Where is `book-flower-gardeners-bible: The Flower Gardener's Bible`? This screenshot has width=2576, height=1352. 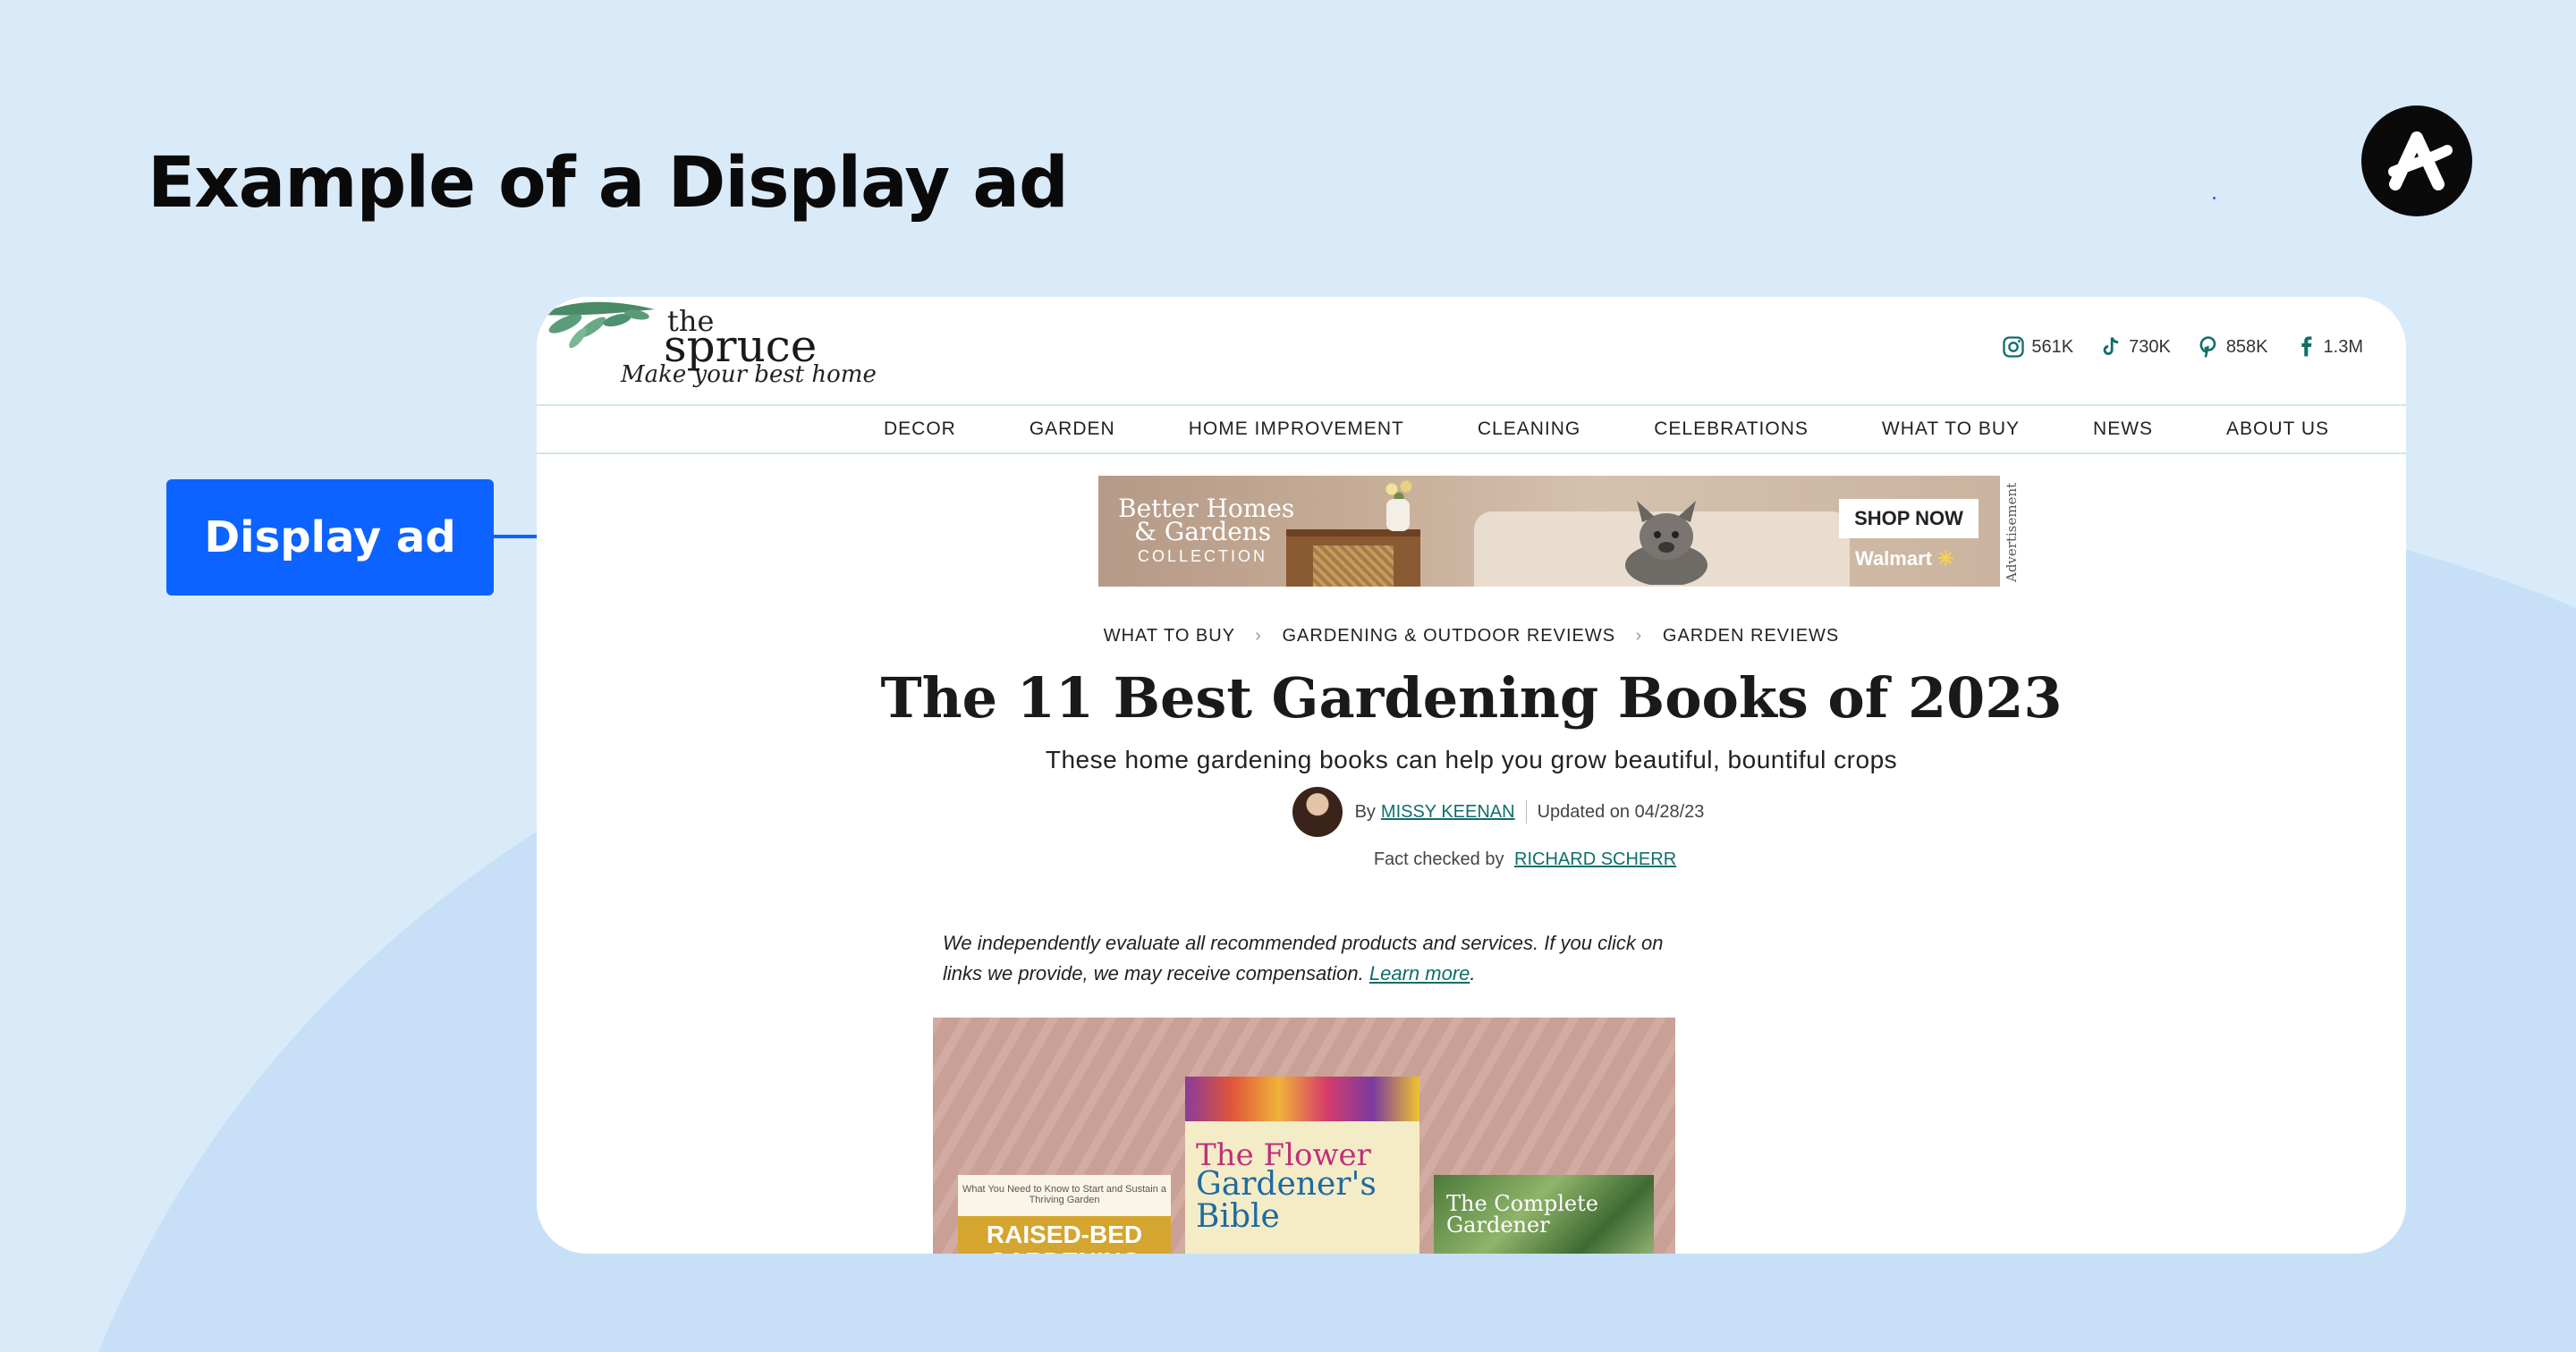 book-flower-gardeners-bible: The Flower Gardener's Bible is located at coordinates (1302, 1165).